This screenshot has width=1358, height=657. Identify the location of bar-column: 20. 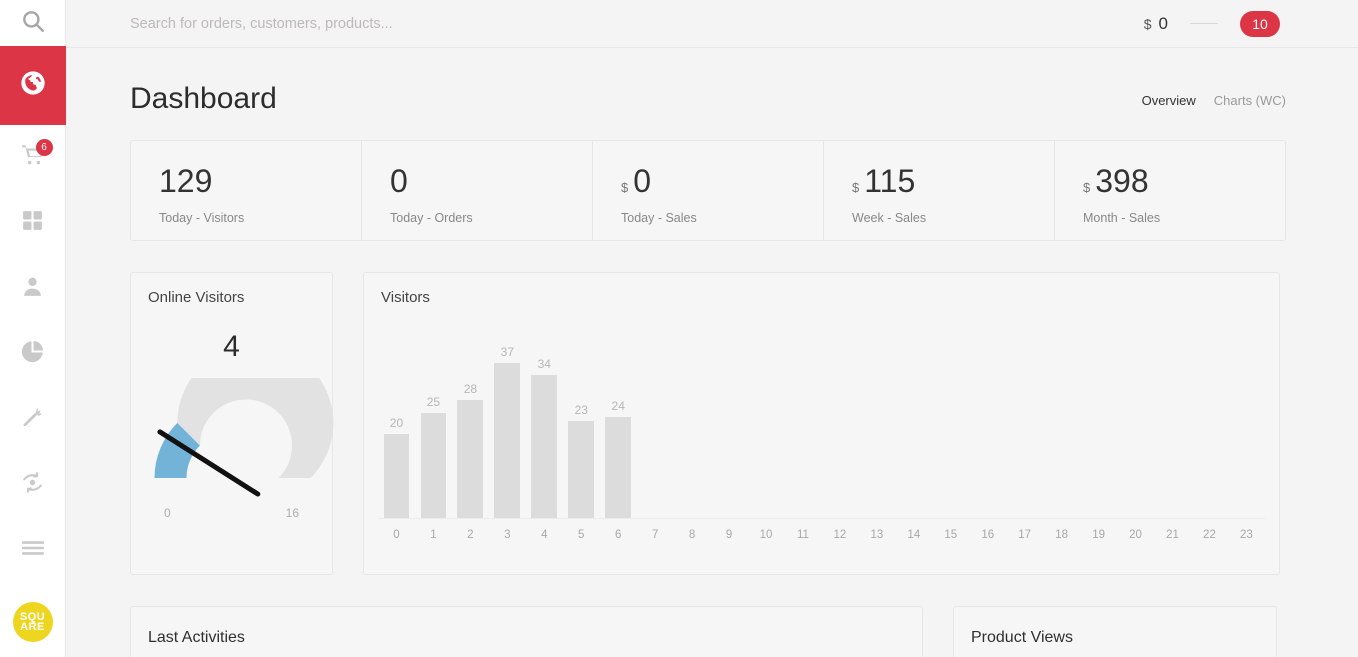
(396, 418).